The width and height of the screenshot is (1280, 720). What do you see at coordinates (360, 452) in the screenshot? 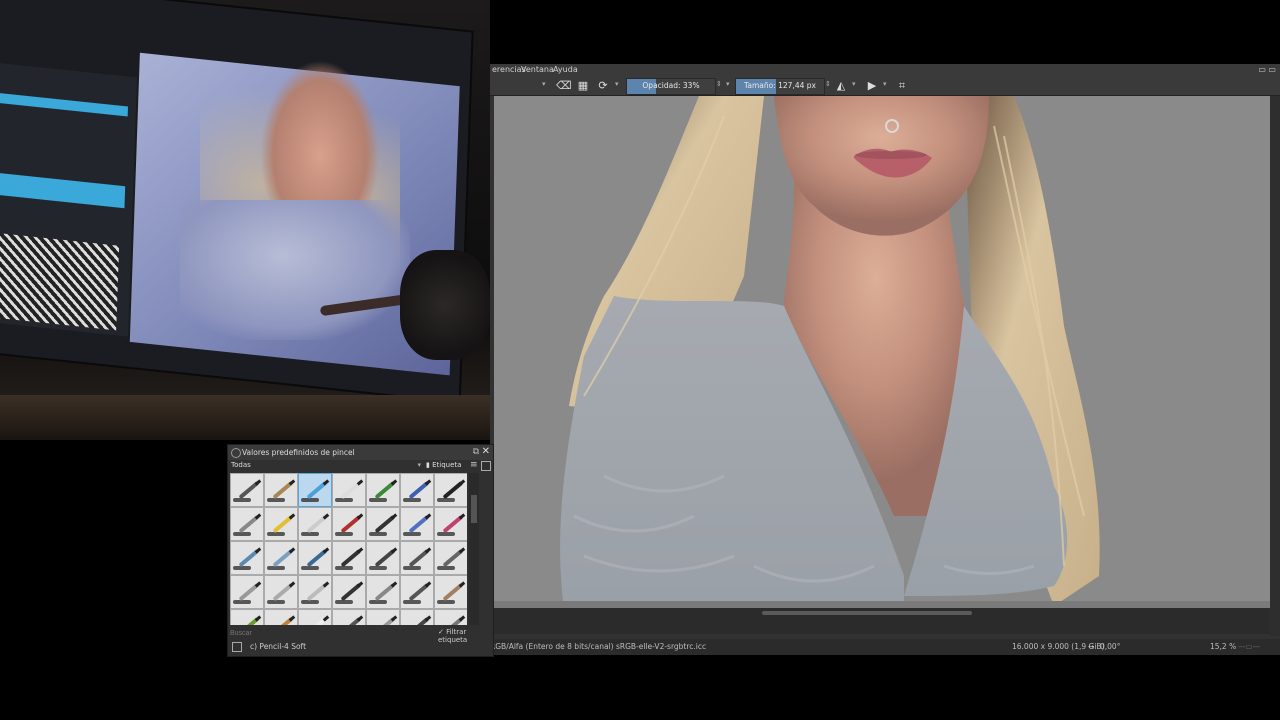
I see `docker-titlebar: Valores predefinidos de pincel ⧉ ✕` at bounding box center [360, 452].